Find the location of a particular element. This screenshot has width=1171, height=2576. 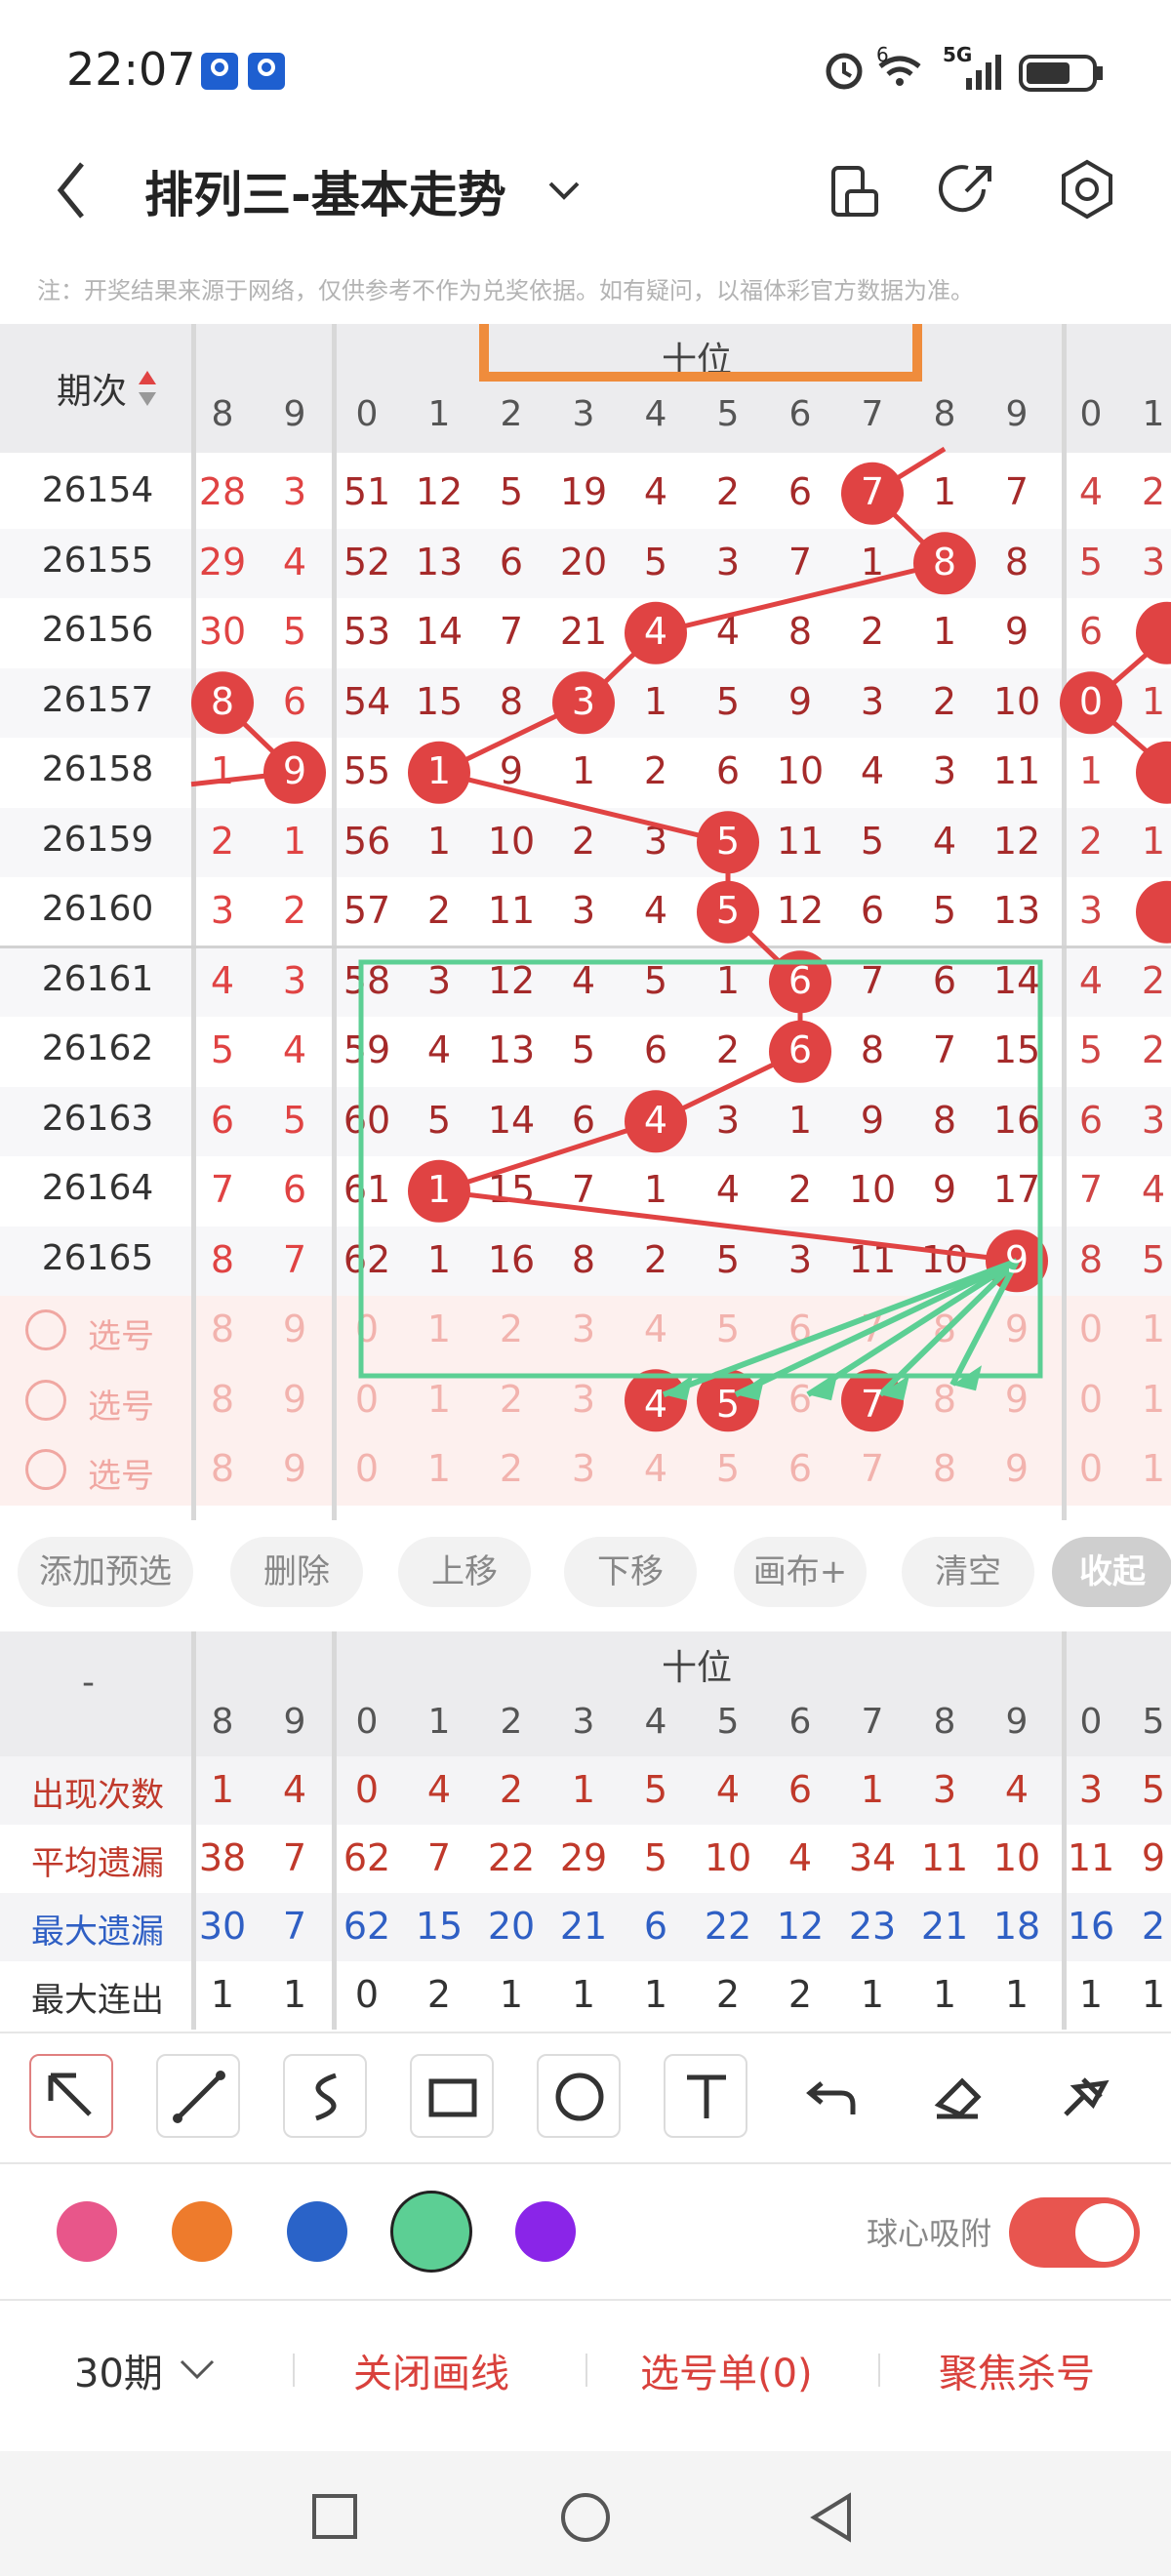

eraser-tool-icon is located at coordinates (958, 2098).